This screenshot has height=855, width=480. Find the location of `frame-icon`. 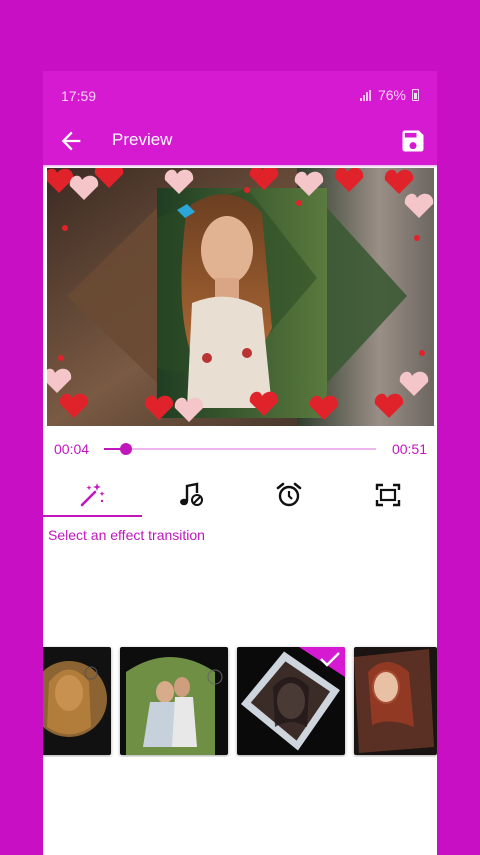

frame-icon is located at coordinates (387, 495).